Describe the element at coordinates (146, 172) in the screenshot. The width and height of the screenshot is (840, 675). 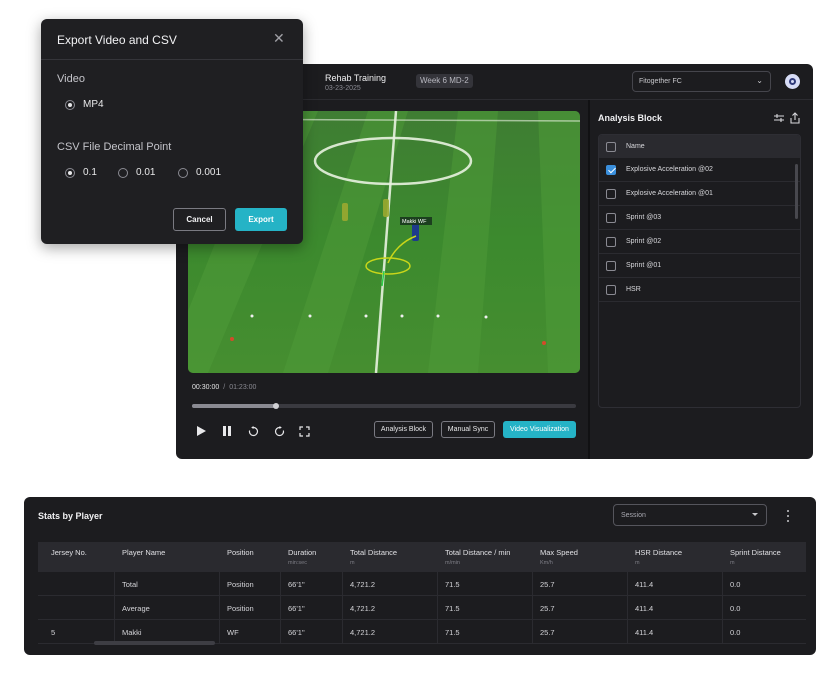
I see `decimal-label: 0.01` at that location.